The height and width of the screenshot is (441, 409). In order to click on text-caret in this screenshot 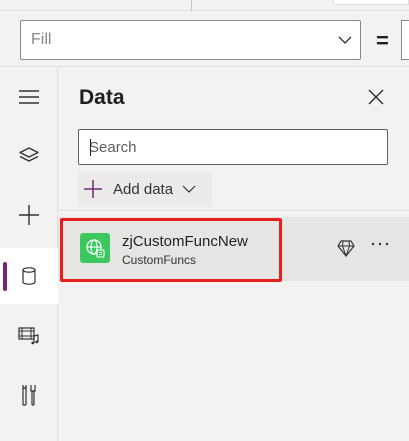, I will do `click(90, 147)`.